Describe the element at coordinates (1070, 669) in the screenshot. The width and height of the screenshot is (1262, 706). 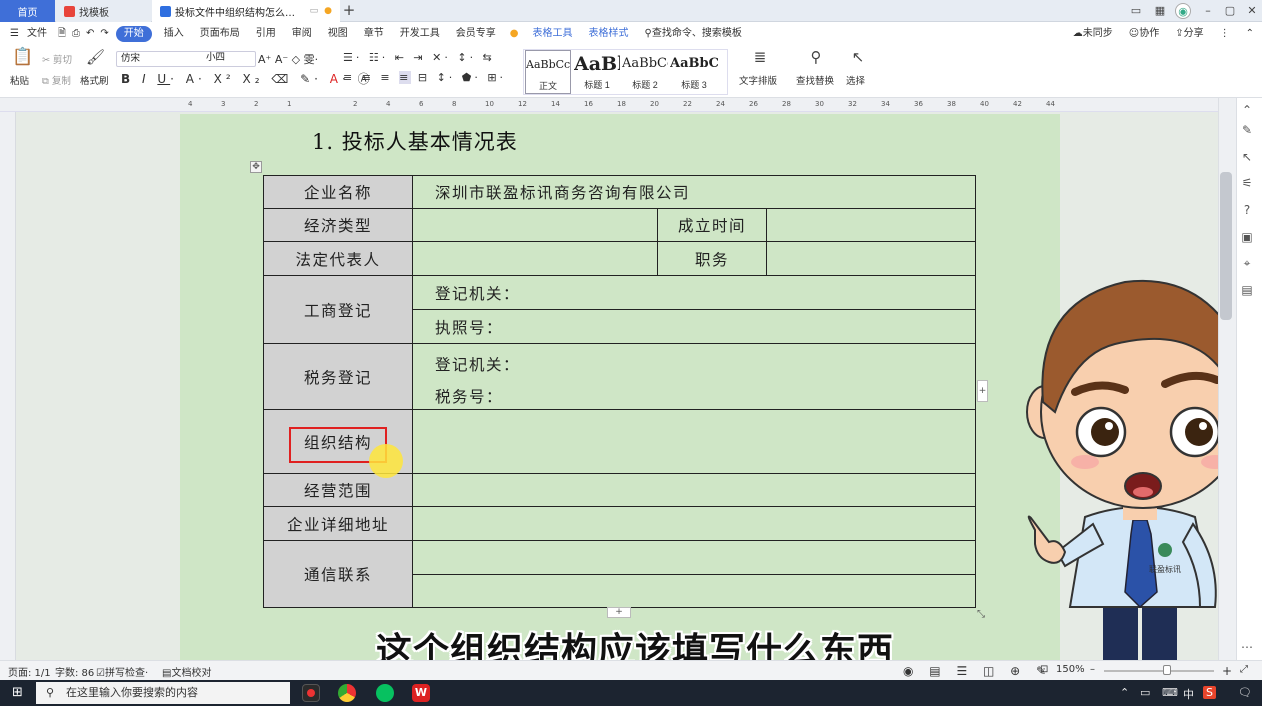
I see `zoom-level: 150%` at that location.